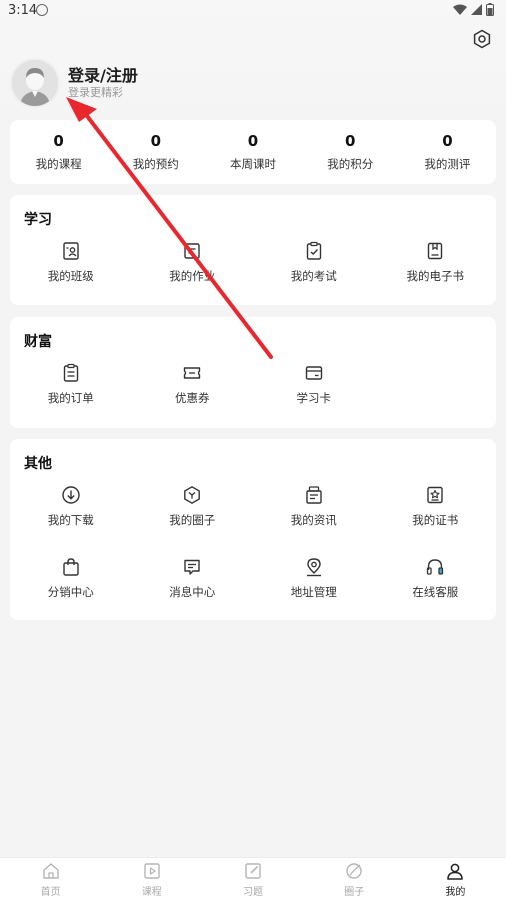  Describe the element at coordinates (192, 251) in the screenshot. I see `homework-icon` at that location.